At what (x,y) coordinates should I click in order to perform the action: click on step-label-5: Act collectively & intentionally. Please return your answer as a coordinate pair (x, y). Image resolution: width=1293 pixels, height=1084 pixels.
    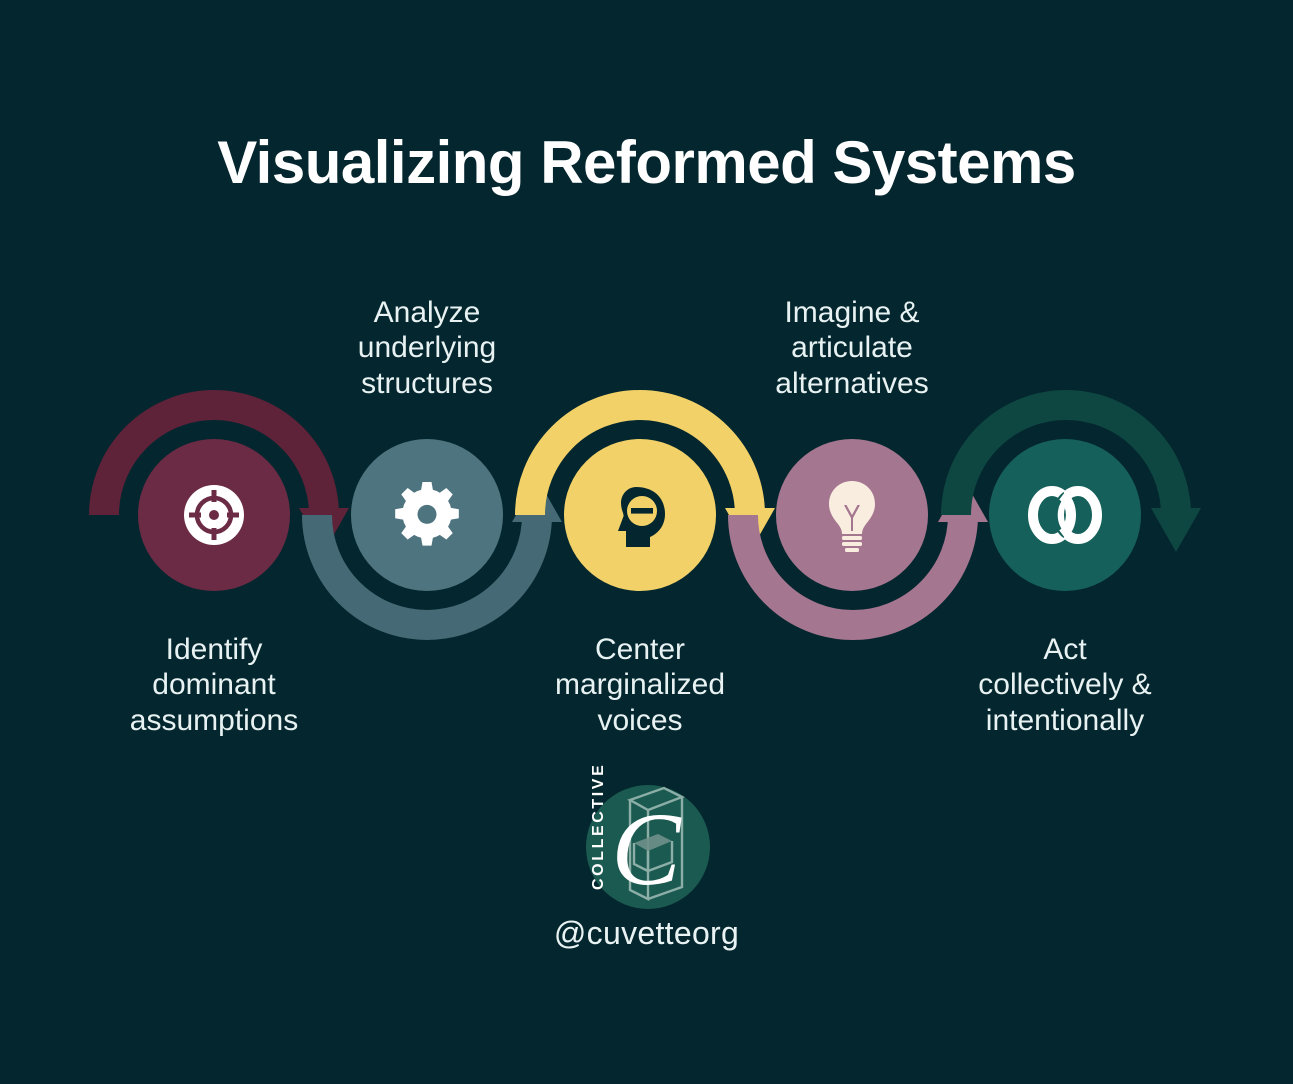
    Looking at the image, I should click on (1065, 685).